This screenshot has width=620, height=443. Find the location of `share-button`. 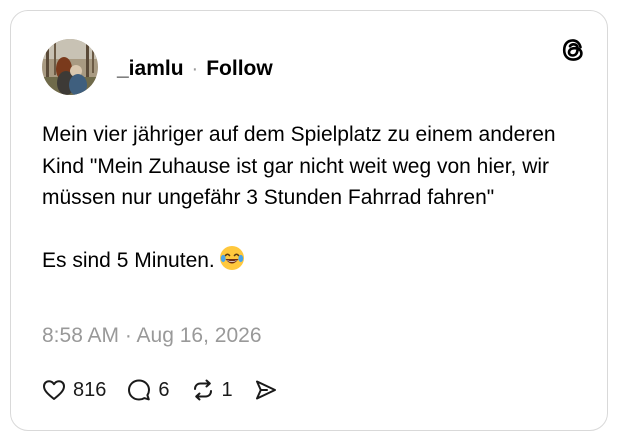

share-button is located at coordinates (266, 390).